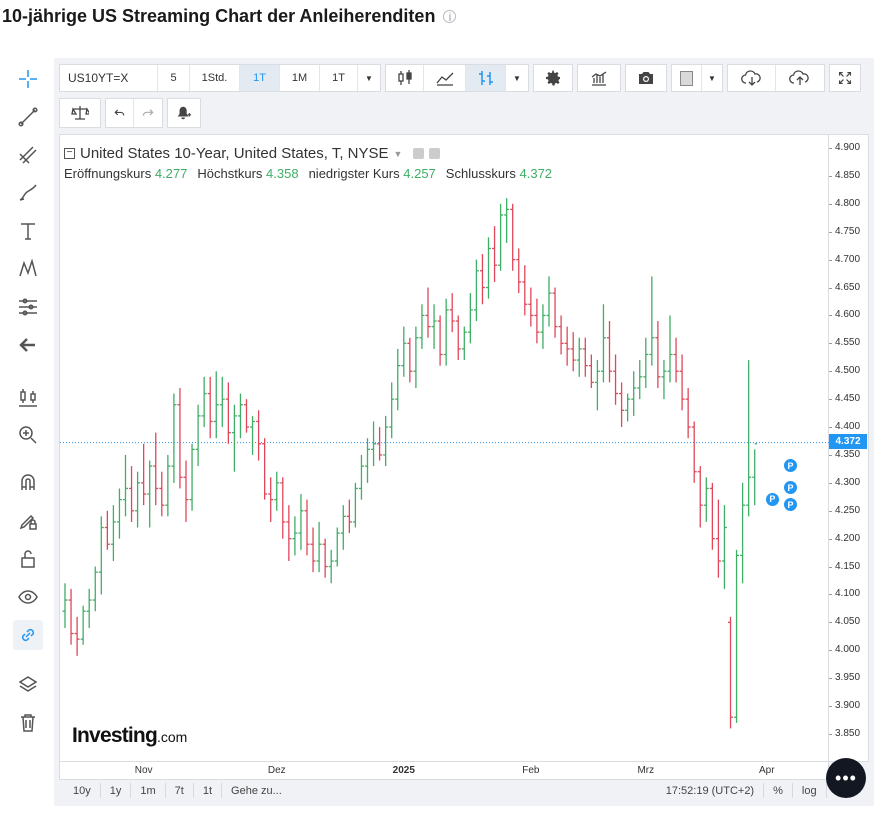 The image size is (879, 814). I want to click on color-box-icon, so click(687, 78).